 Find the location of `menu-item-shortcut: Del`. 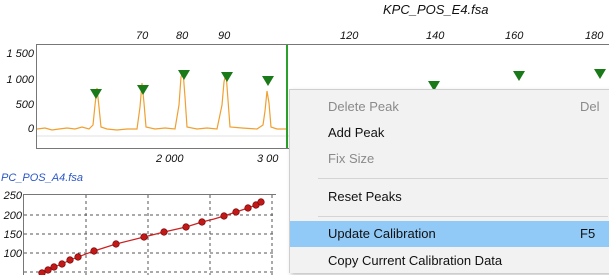

menu-item-shortcut: Del is located at coordinates (590, 106).